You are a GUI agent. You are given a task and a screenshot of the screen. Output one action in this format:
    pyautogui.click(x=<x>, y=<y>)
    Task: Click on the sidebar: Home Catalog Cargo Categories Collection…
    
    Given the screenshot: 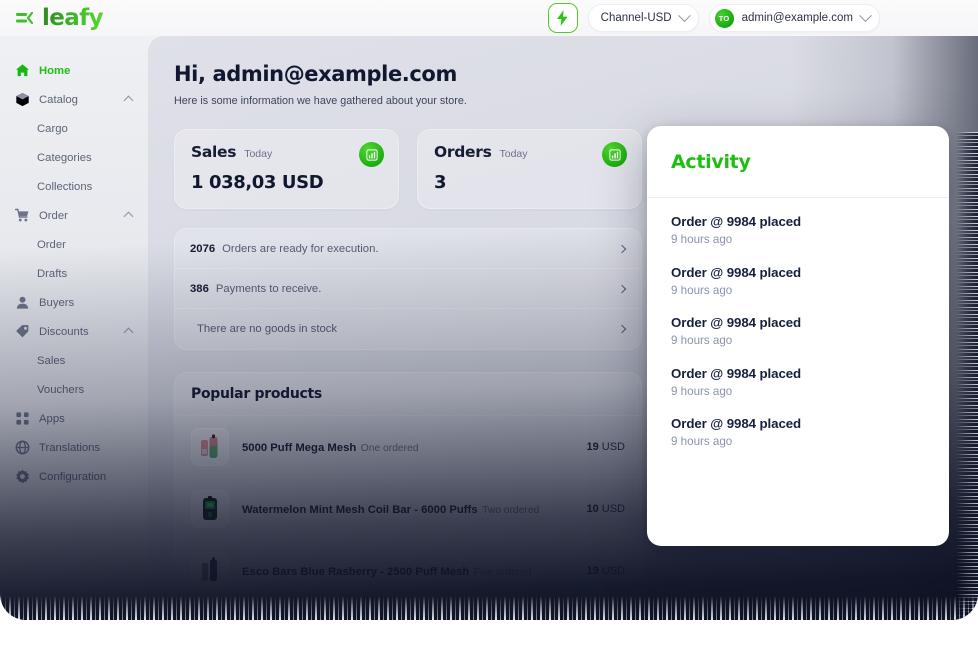 What is the action you would take?
    pyautogui.click(x=74, y=328)
    